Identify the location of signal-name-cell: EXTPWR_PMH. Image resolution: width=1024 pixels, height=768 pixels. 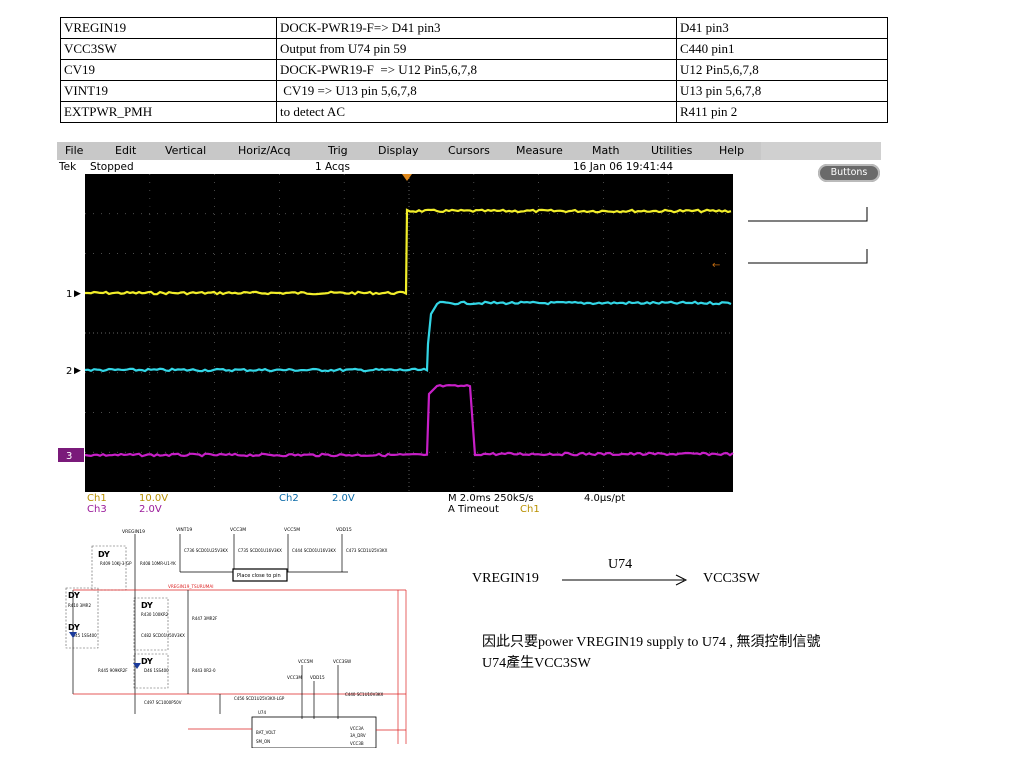
(168, 112).